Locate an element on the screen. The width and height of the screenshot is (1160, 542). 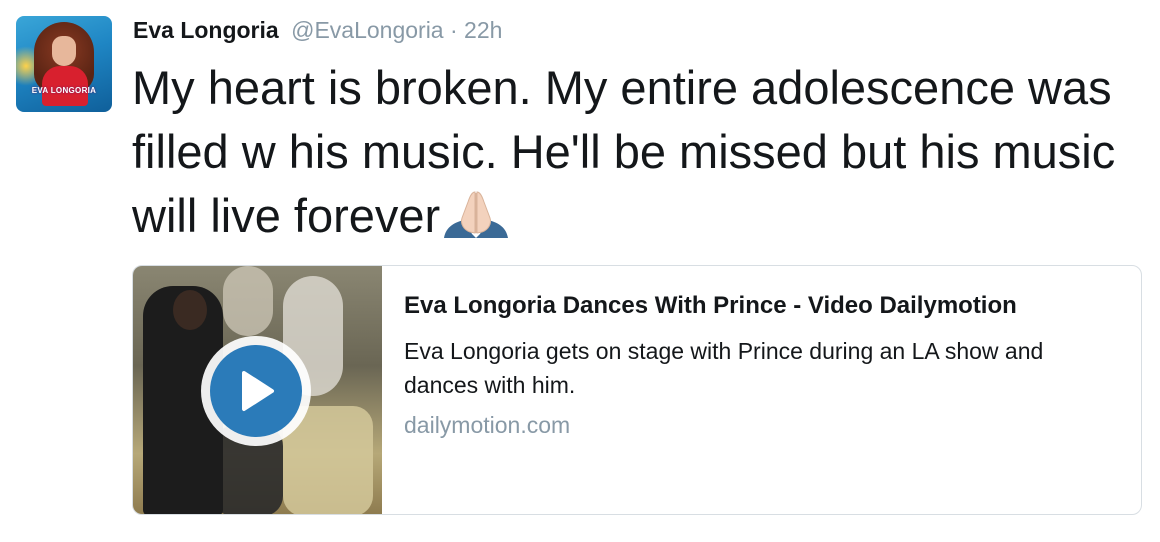
play-icon is located at coordinates (256, 391).